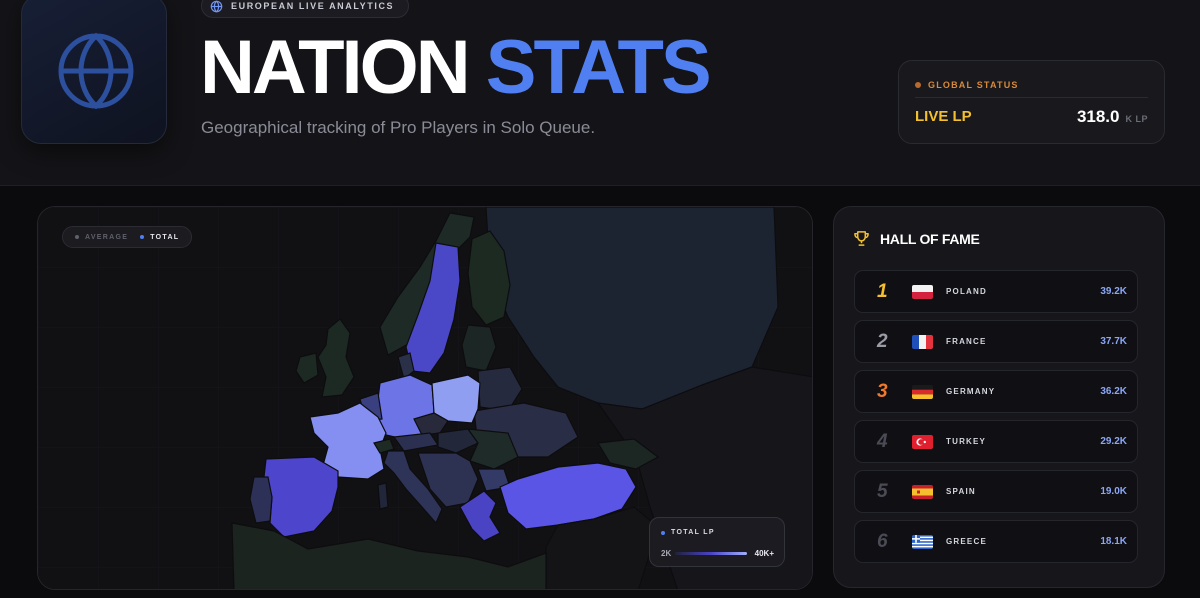 The image size is (1200, 598). Describe the element at coordinates (922, 442) in the screenshot. I see `turkey-flag-icon` at that location.